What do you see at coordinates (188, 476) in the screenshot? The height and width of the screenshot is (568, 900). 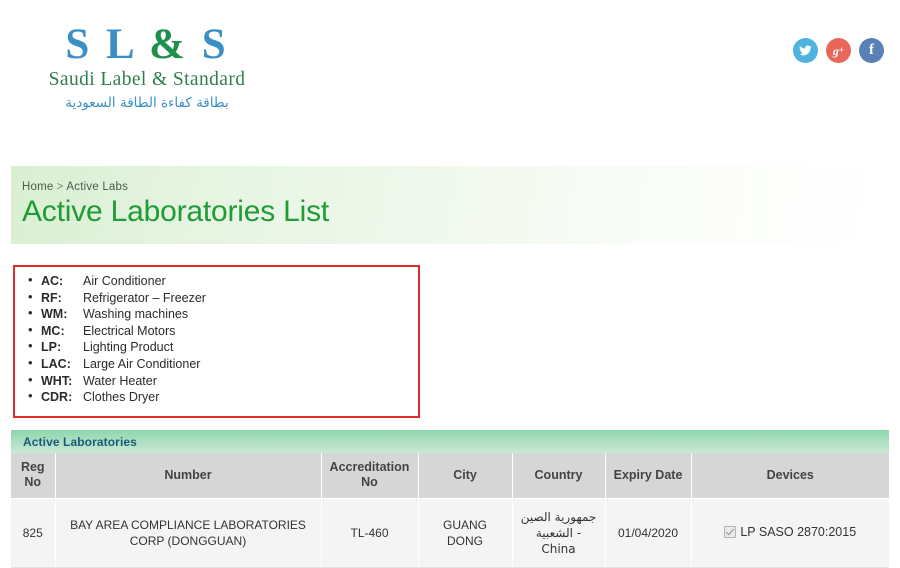 I see `column-header-number: Number` at bounding box center [188, 476].